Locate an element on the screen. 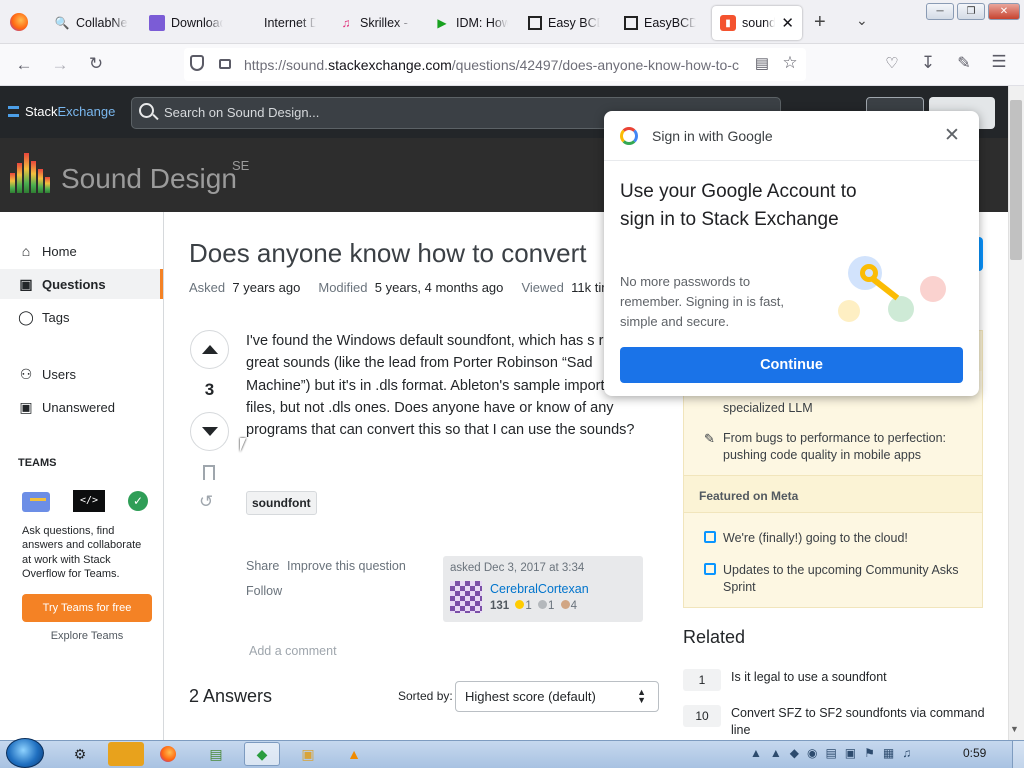 Image resolution: width=1024 pixels, height=768 pixels. forward-arrow-icon: → is located at coordinates (60, 65).